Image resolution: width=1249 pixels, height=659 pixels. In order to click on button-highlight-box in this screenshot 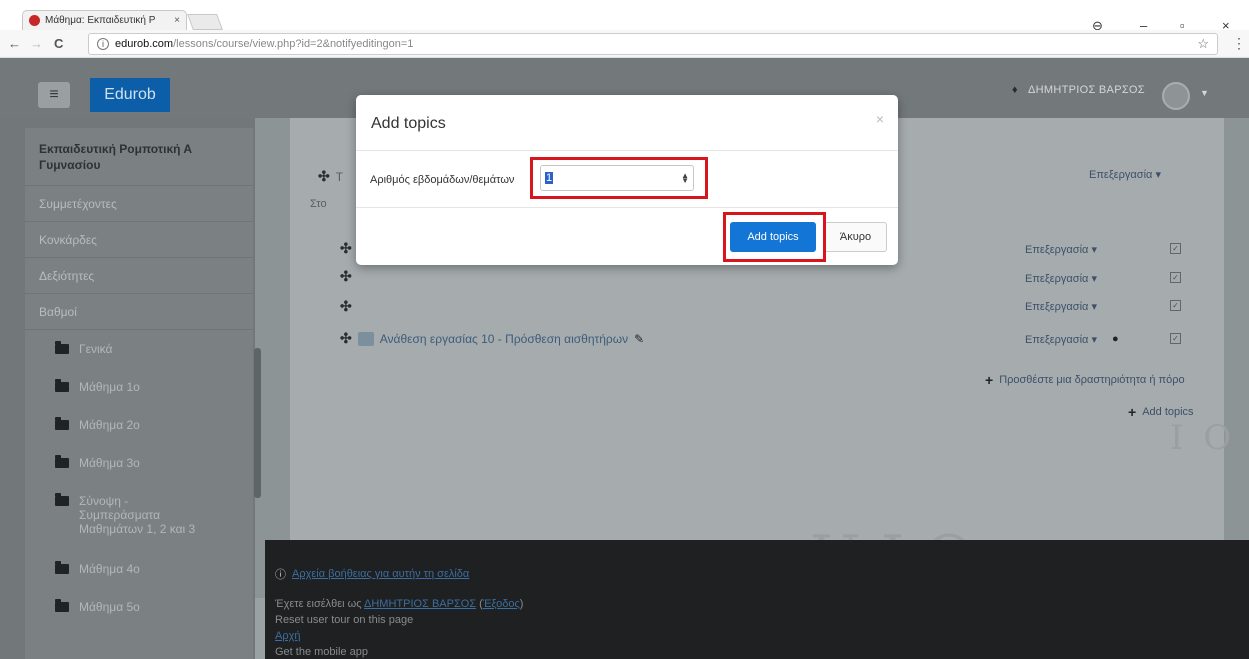, I will do `click(774, 237)`.